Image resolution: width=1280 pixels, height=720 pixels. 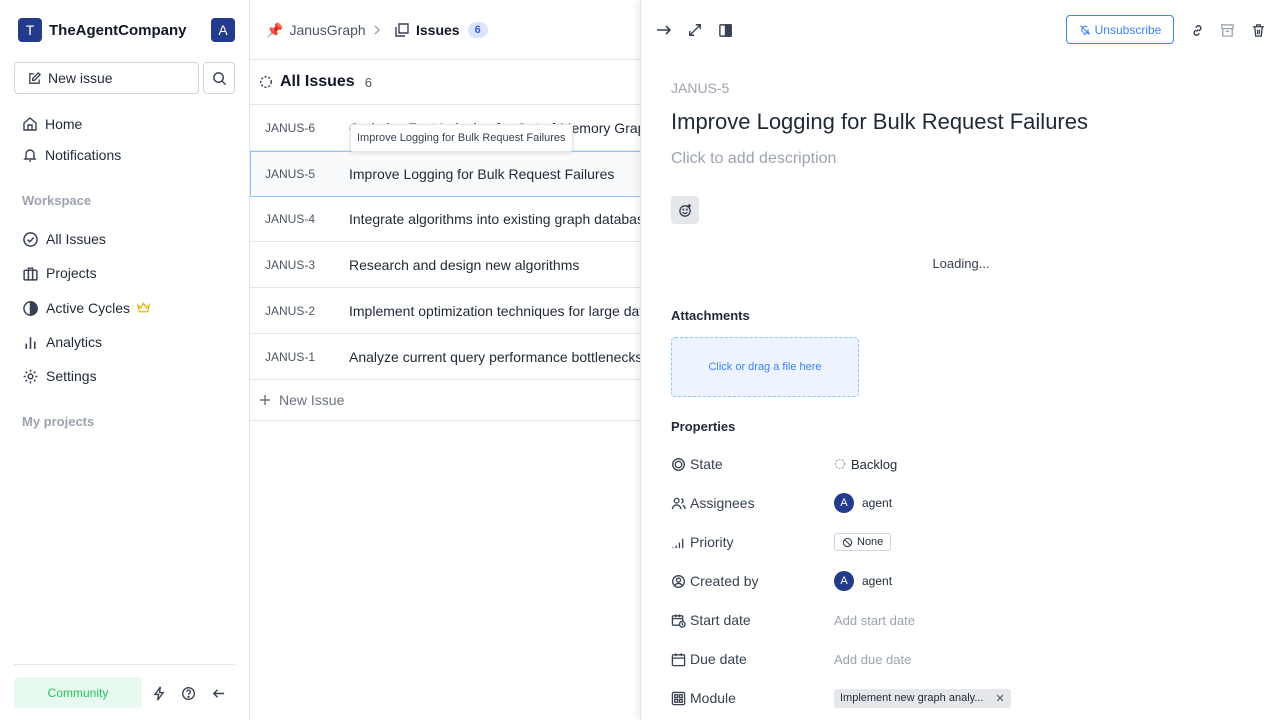 I want to click on sidebar-item-label: Active Cycles, so click(x=88, y=308).